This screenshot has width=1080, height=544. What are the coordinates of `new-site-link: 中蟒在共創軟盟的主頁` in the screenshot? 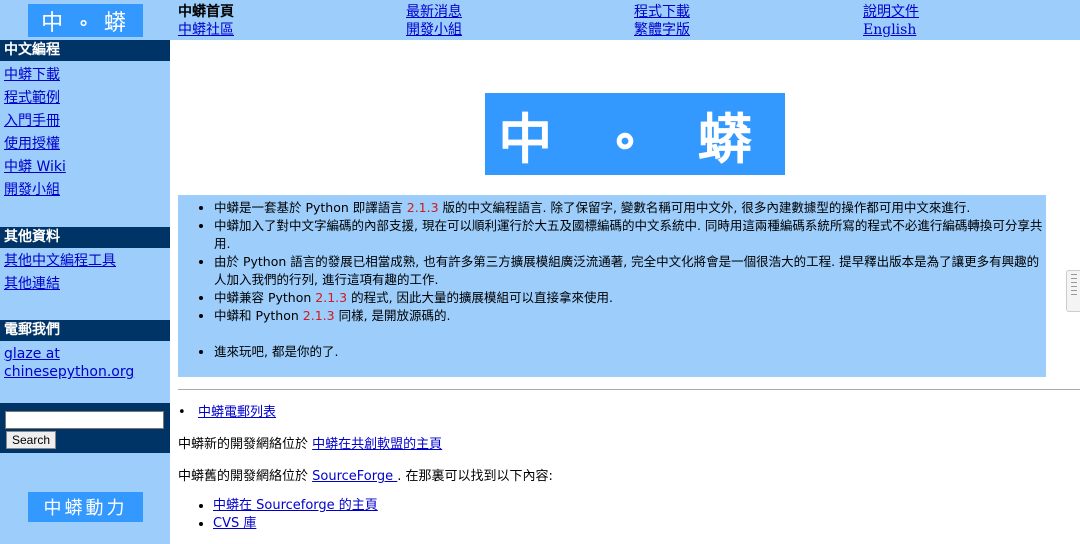 It's located at (377, 444).